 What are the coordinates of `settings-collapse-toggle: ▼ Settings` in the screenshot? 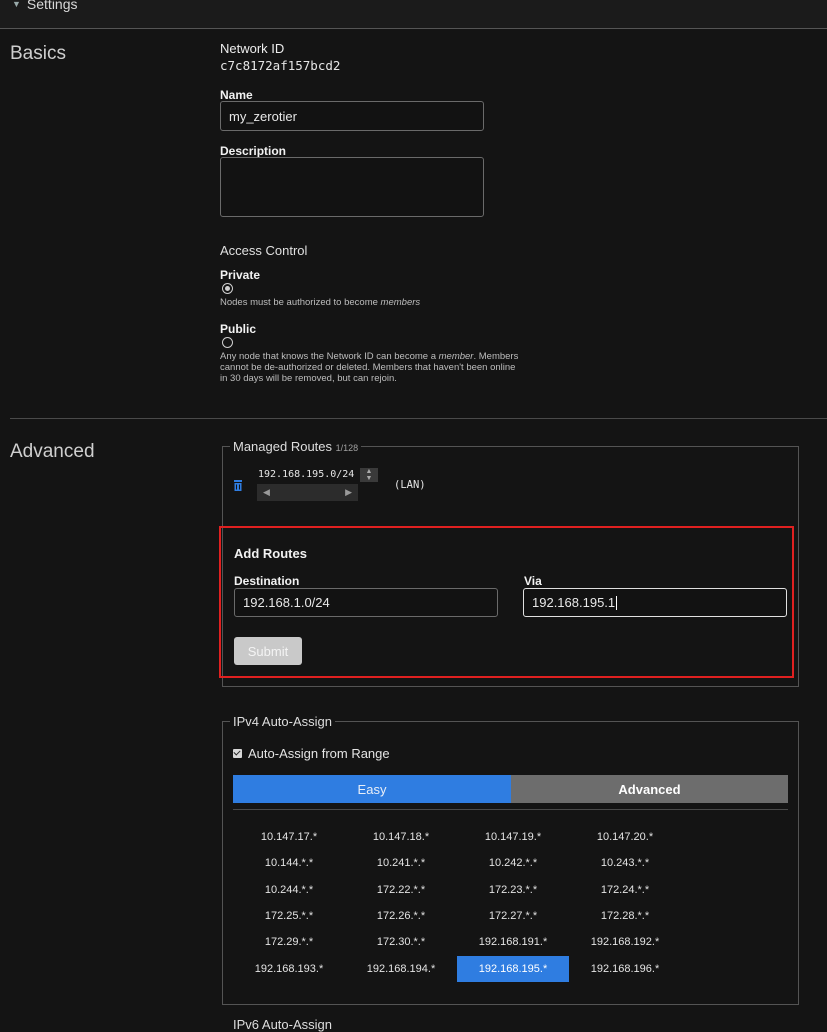 It's located at (45, 6).